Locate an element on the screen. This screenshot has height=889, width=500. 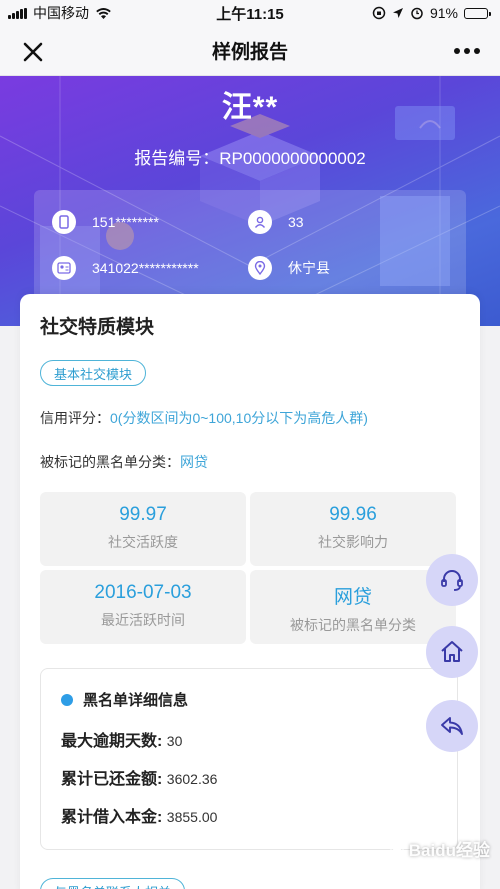
bullet-dot-icon is located at coordinates (67, 699).